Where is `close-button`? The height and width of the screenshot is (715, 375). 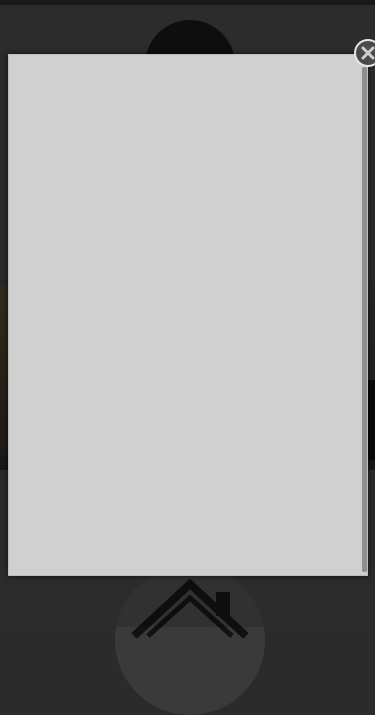
close-button is located at coordinates (364, 53).